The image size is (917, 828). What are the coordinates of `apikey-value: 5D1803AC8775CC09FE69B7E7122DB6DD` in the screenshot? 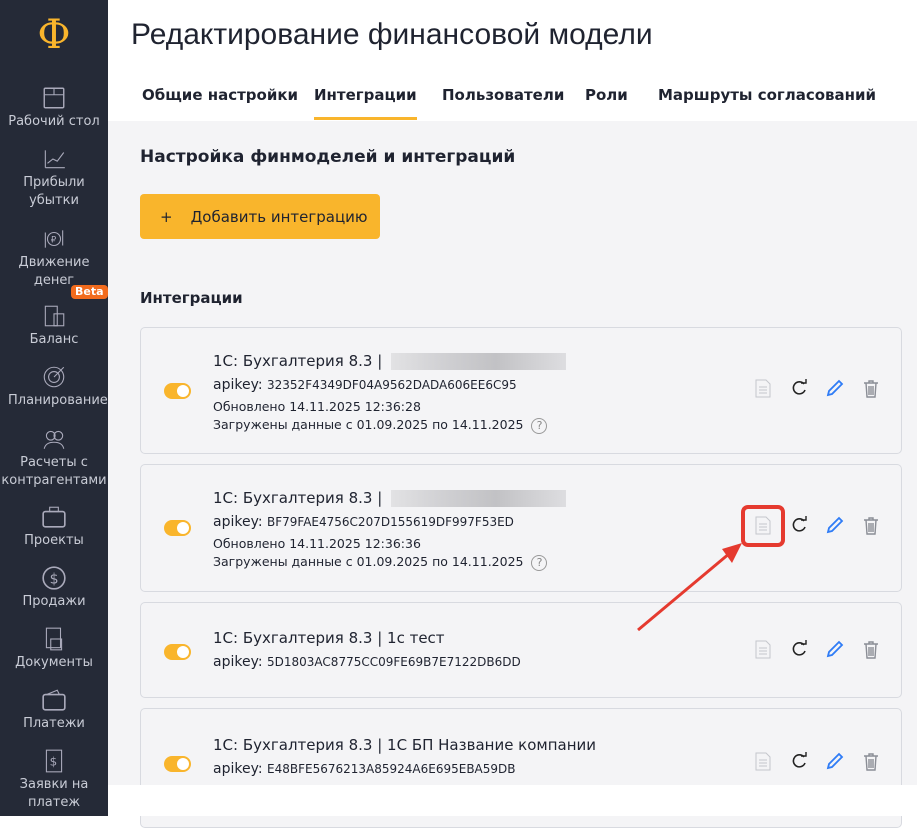 It's located at (394, 662).